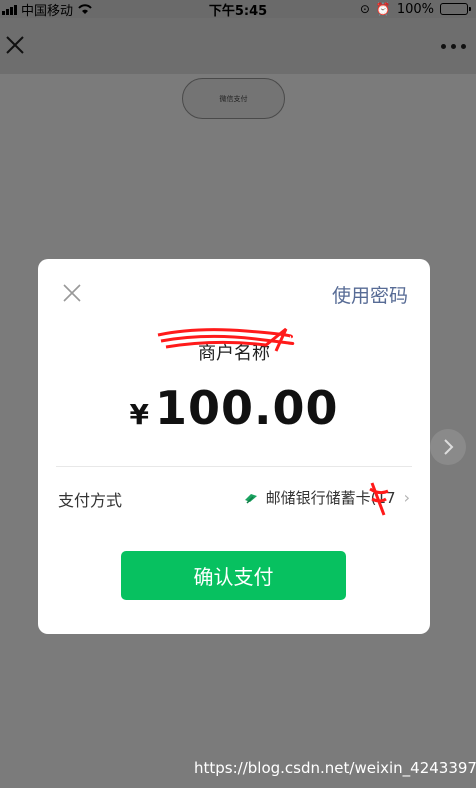 This screenshot has height=788, width=476. I want to click on wechat-pay-pill: 微信支付, so click(233, 98).